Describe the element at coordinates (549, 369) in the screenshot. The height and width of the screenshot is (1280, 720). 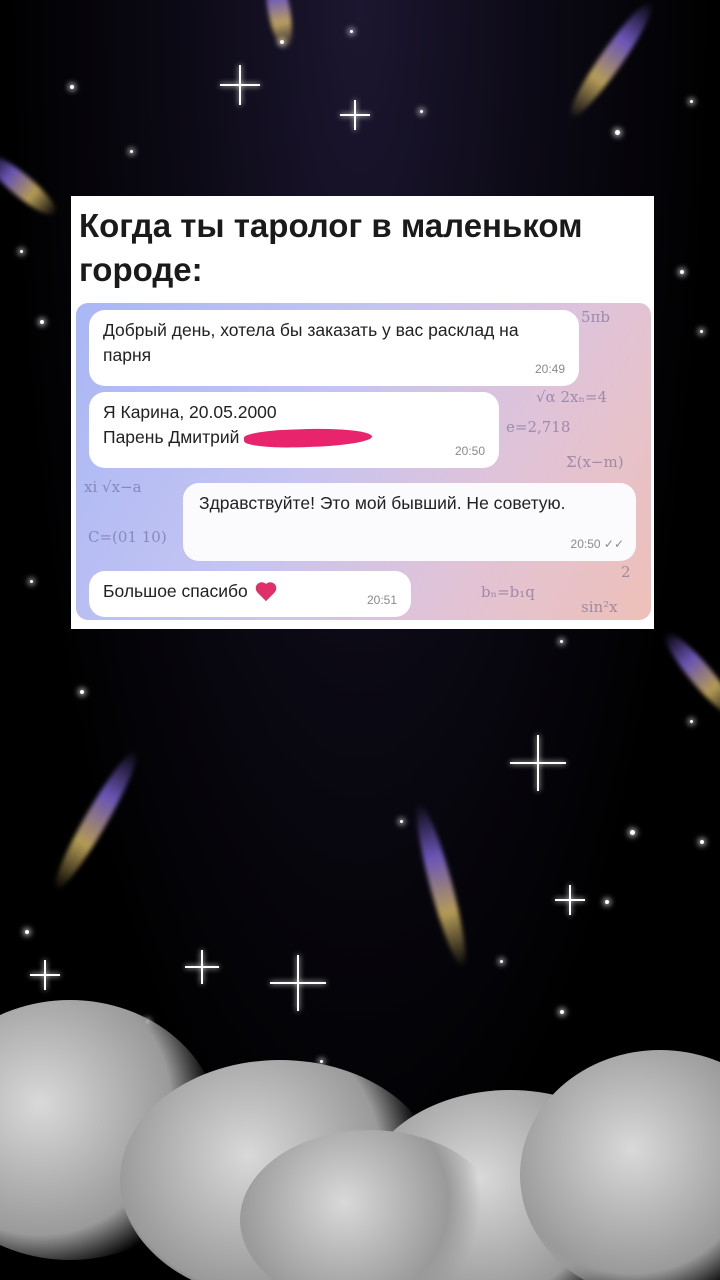
I see `message-time: 20:49` at that location.